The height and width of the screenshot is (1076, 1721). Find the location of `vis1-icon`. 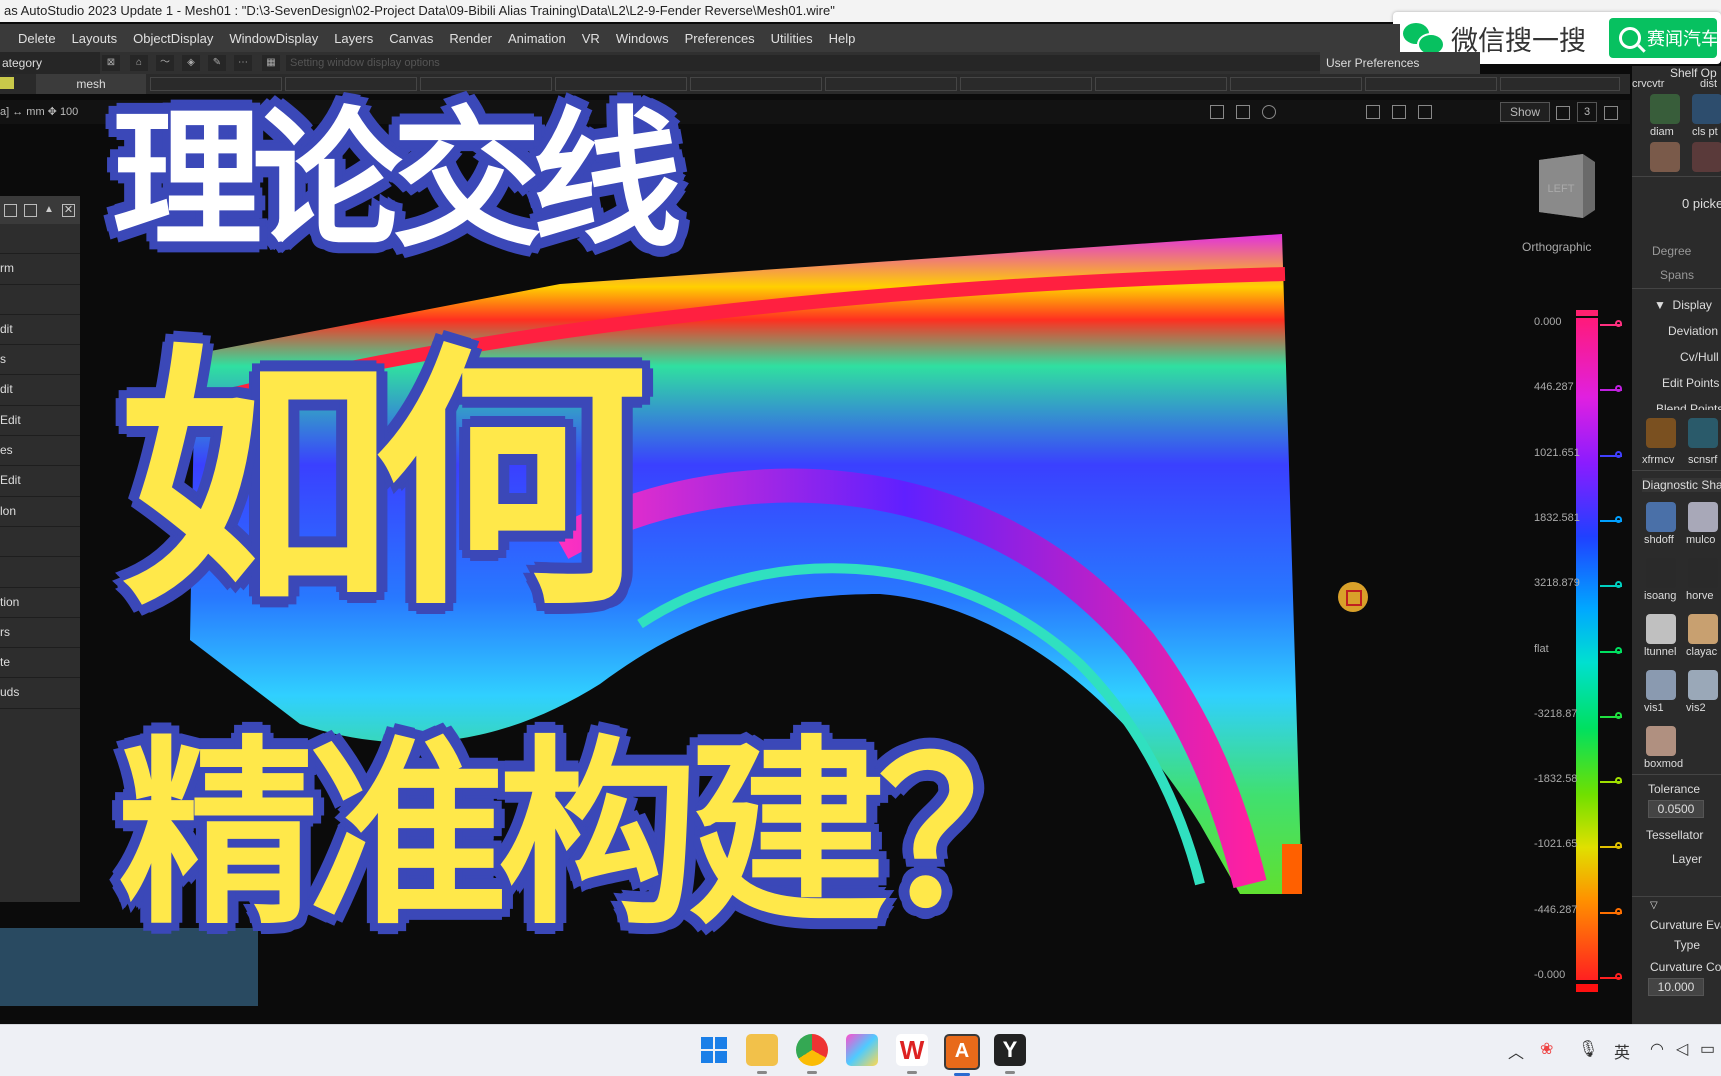

vis1-icon is located at coordinates (1661, 685).